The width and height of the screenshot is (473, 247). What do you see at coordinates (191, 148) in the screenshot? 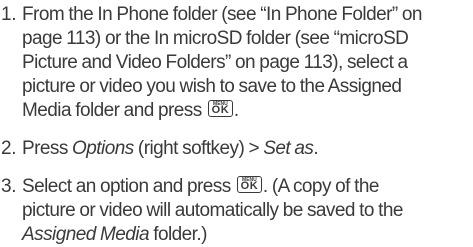
I see `step-text-mid: (right softkey)` at bounding box center [191, 148].